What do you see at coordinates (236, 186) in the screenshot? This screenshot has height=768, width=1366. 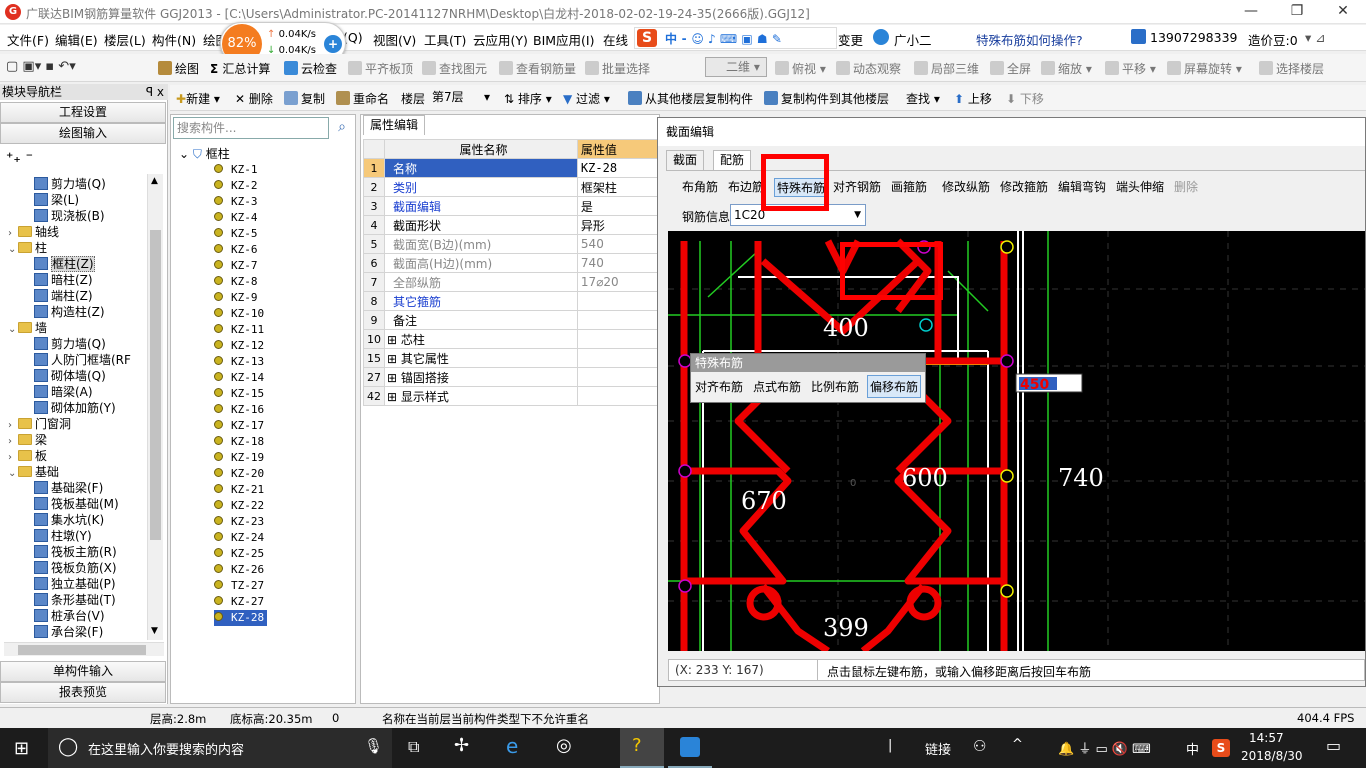 I see `component-item: KZ-2` at bounding box center [236, 186].